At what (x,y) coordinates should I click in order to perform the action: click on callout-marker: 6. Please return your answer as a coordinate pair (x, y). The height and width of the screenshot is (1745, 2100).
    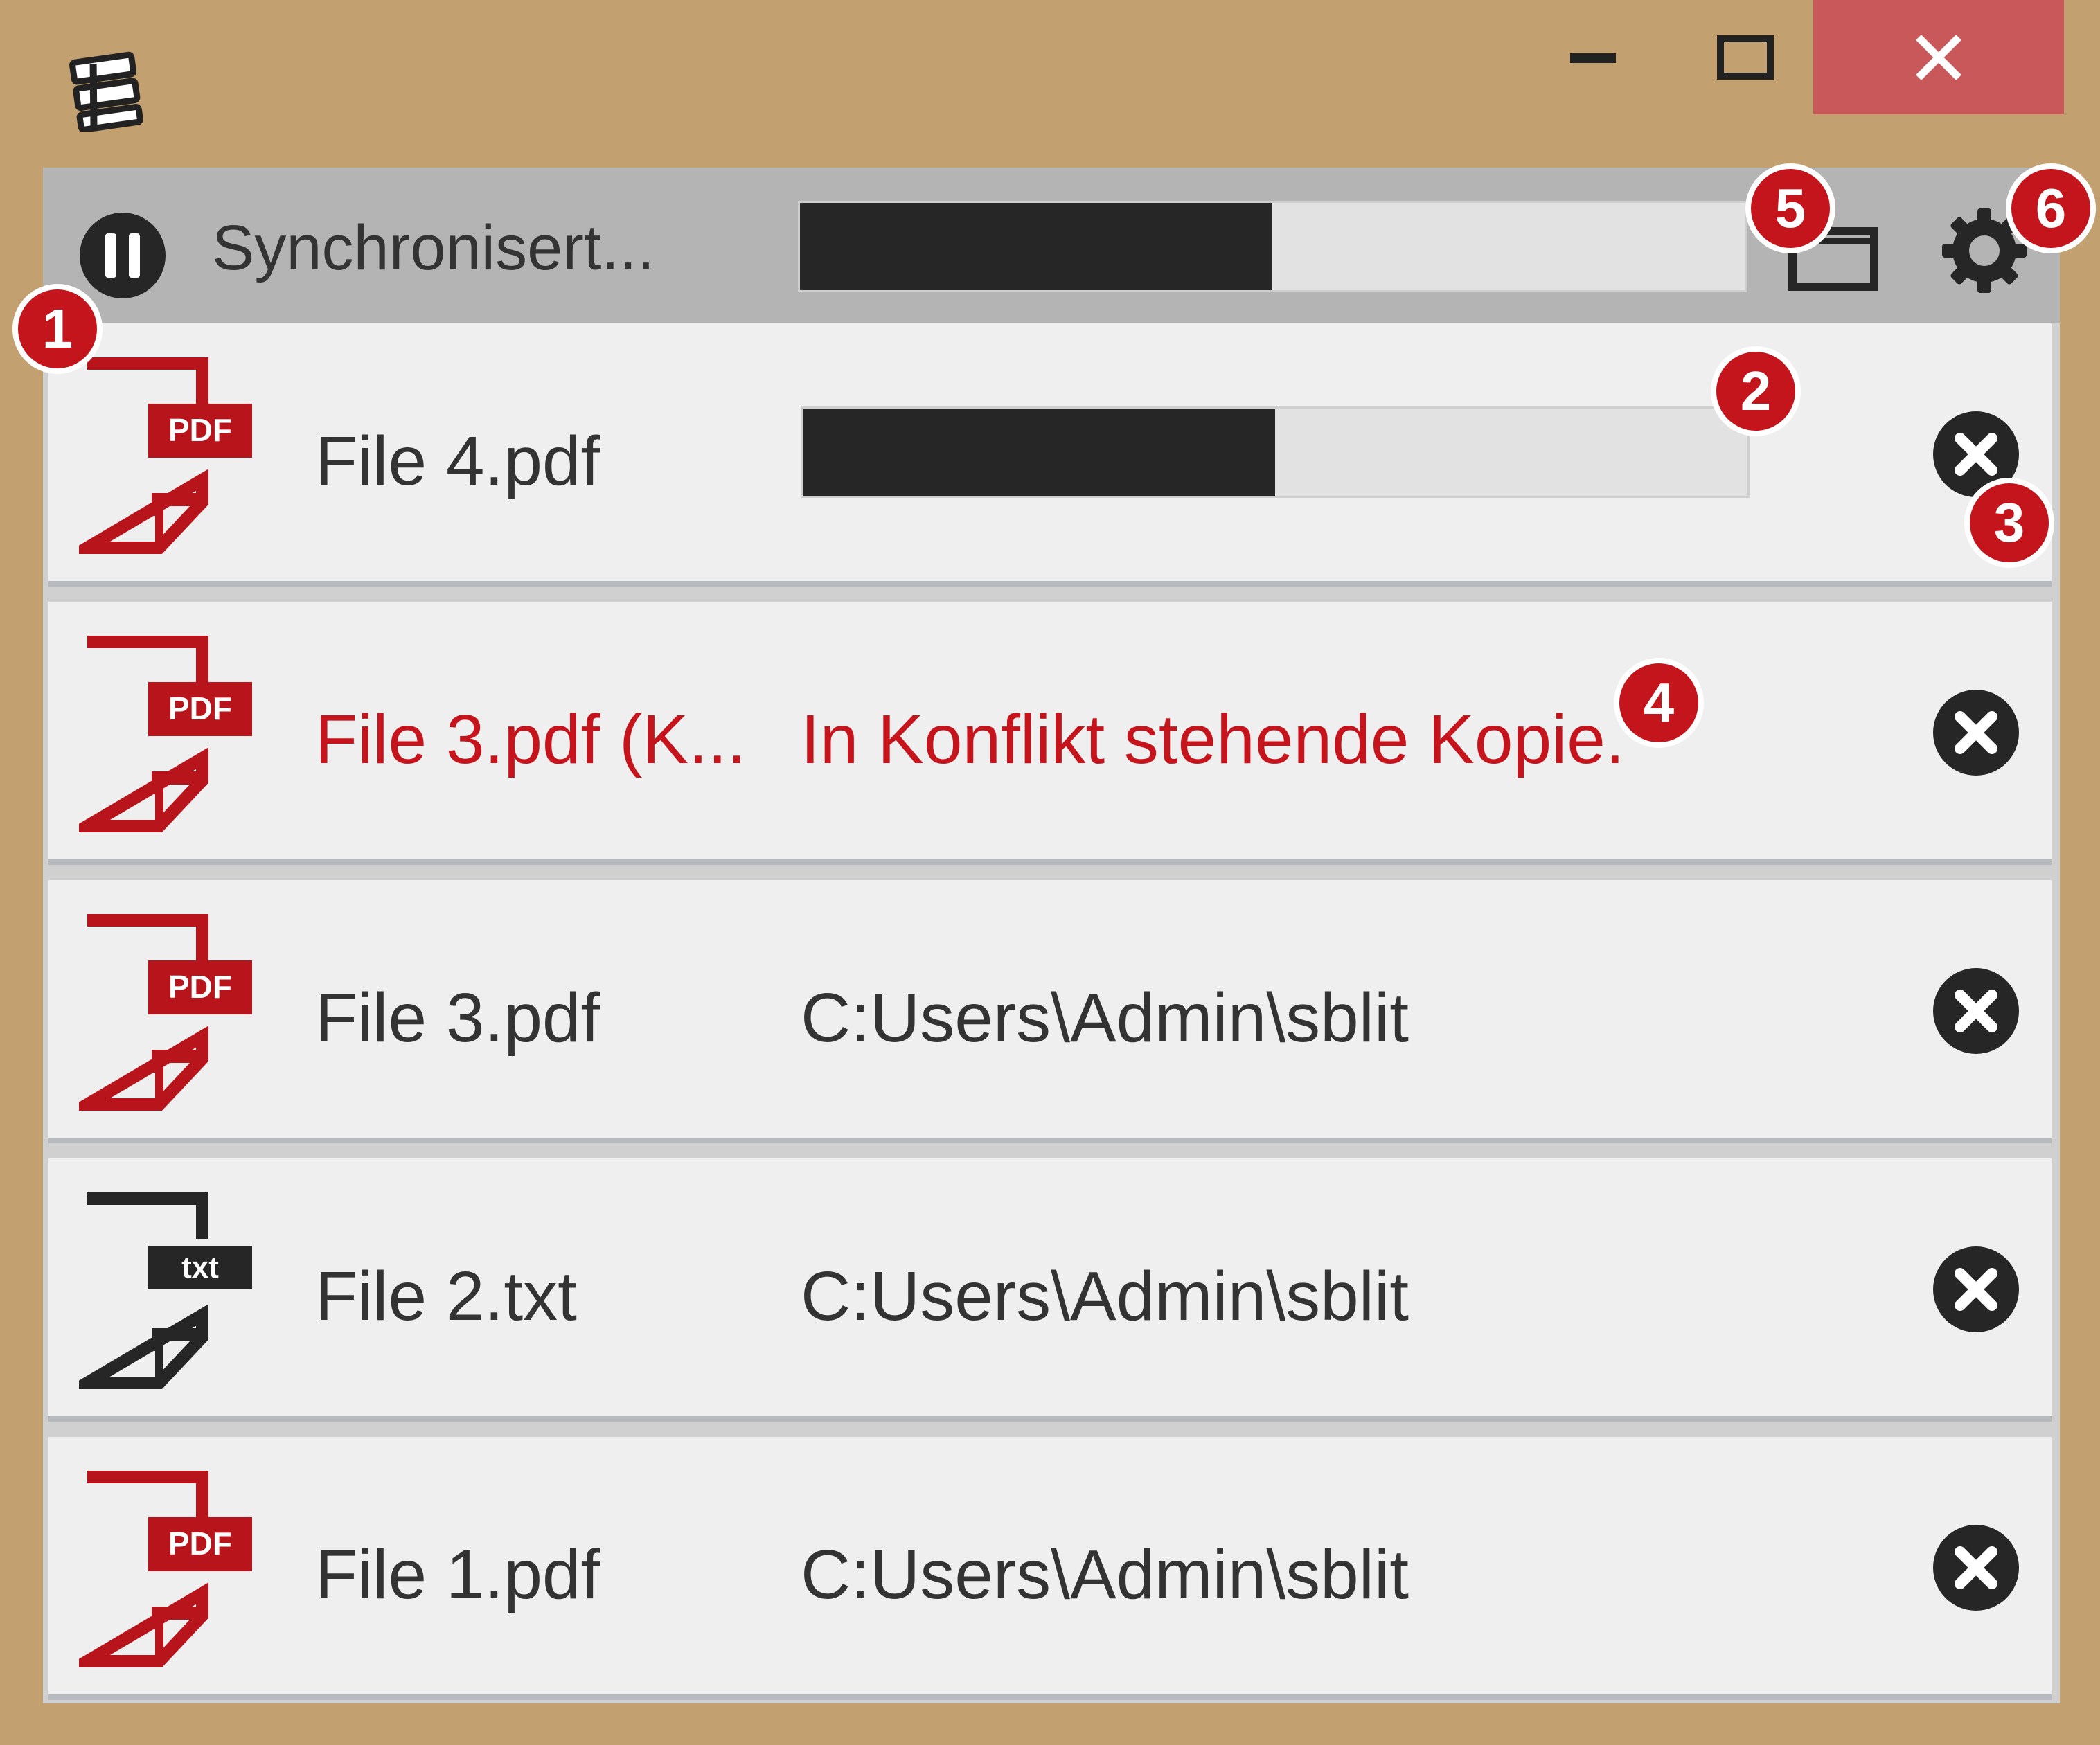
    Looking at the image, I should click on (2051, 208).